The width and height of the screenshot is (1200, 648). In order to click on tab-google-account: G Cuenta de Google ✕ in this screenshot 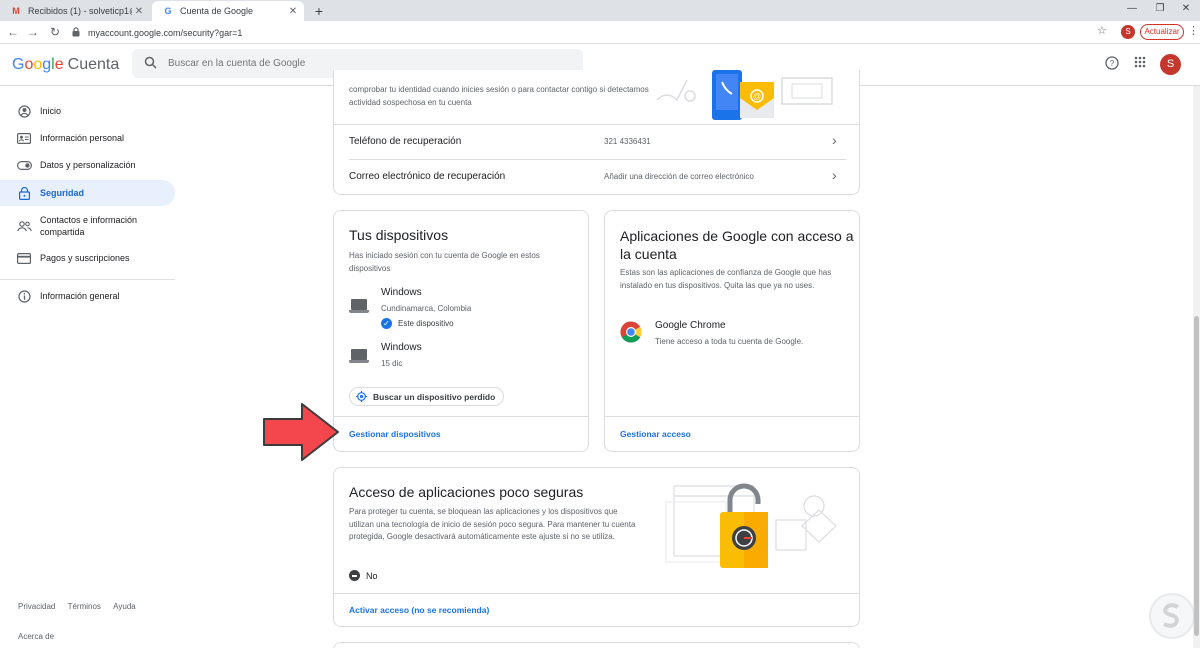, I will do `click(228, 11)`.